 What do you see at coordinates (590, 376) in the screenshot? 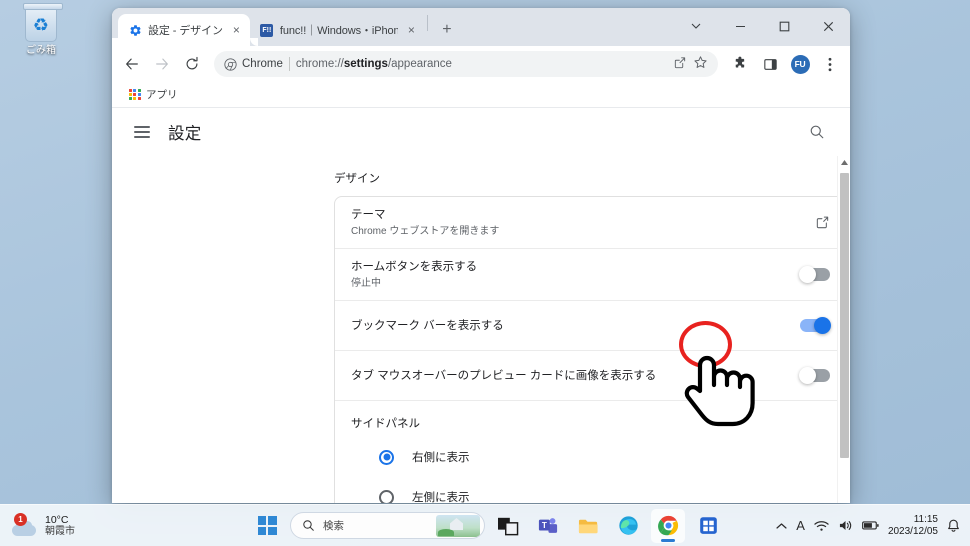
I see `settings-row-tab-hover-preview-images: タブ マウスオーバーのプレビュー カードに画像を表示する` at bounding box center [590, 376].